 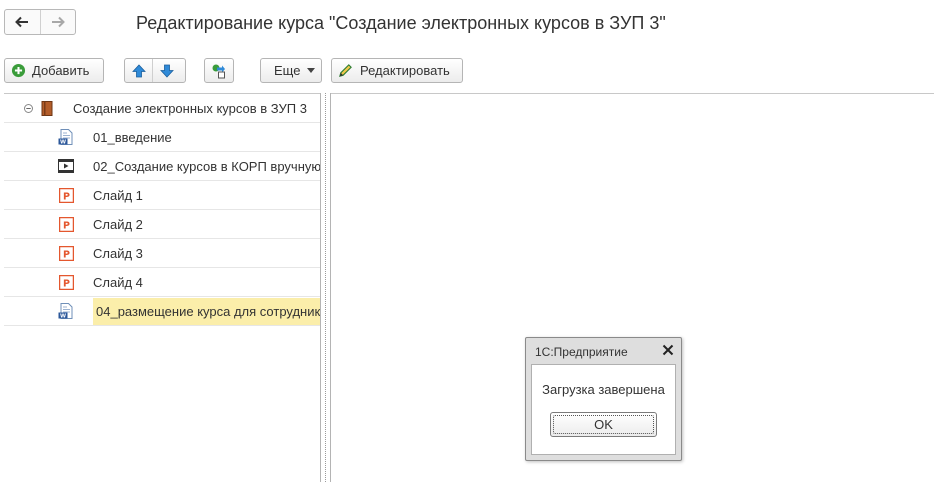 I want to click on copy-button, so click(x=219, y=70).